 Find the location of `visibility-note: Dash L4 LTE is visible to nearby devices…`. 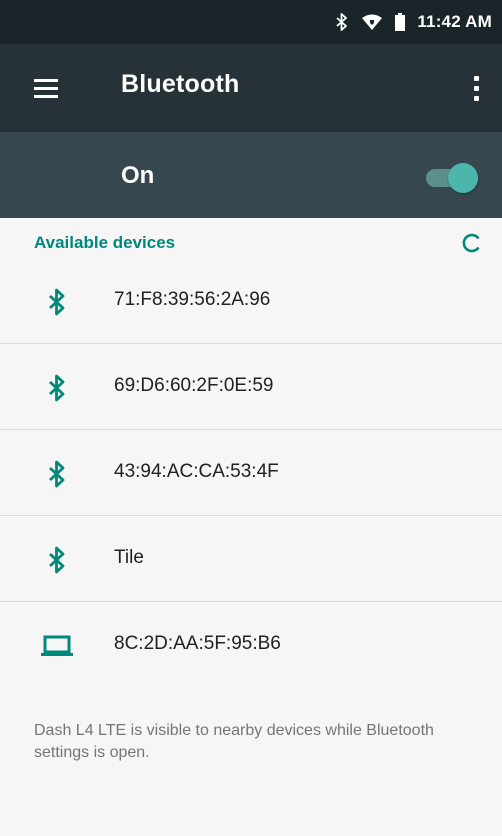

visibility-note: Dash L4 LTE is visible to nearby devices… is located at coordinates (234, 741).